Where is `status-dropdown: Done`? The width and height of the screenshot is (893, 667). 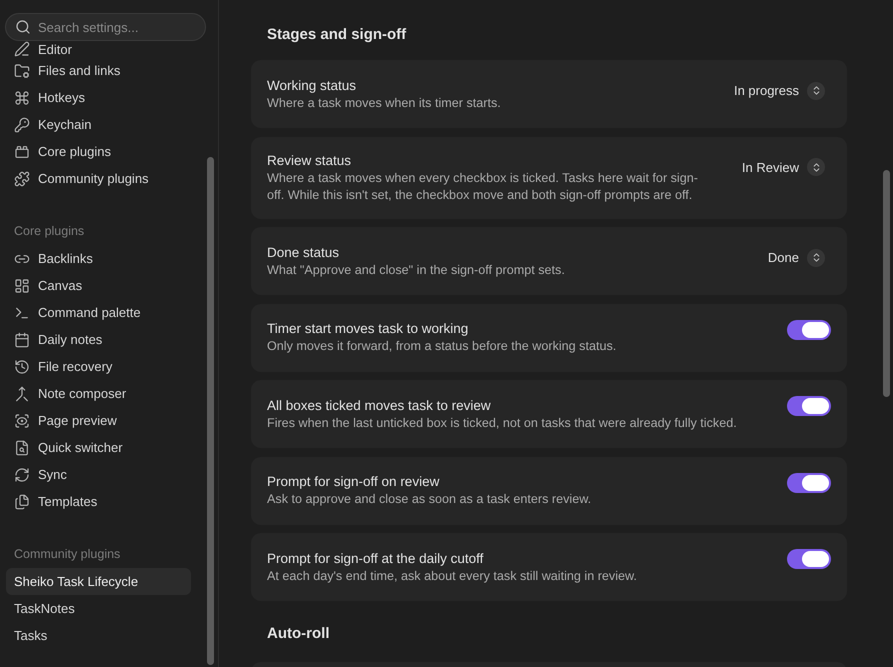 status-dropdown: Done is located at coordinates (796, 258).